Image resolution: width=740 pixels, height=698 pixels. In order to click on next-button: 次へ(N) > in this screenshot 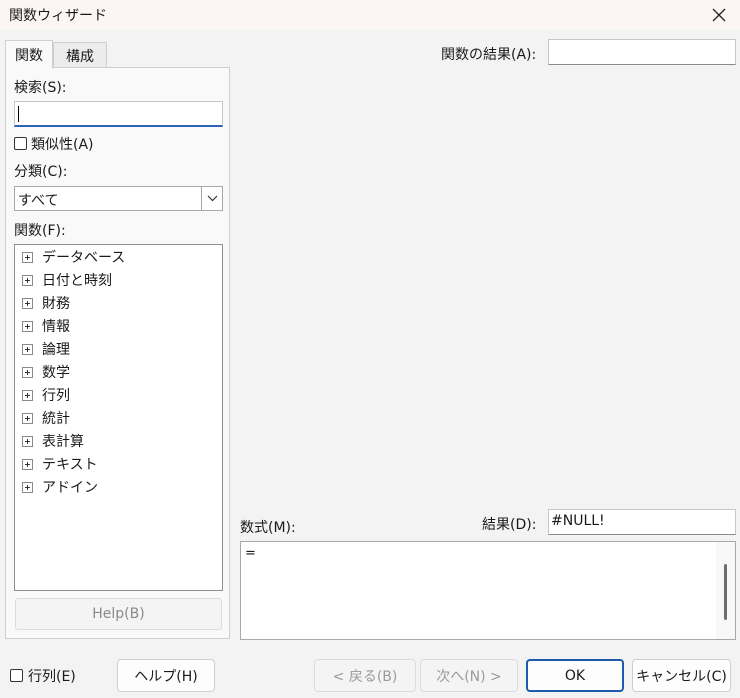, I will do `click(469, 675)`.